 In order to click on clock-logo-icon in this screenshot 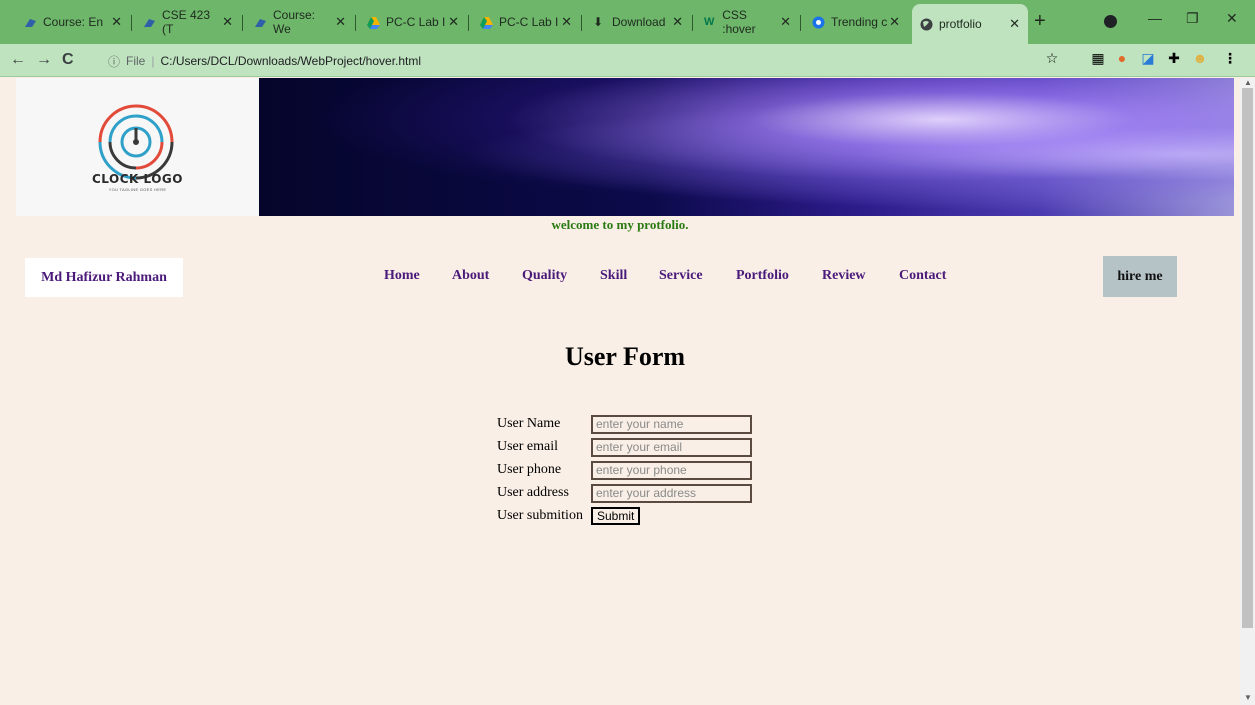, I will do `click(136, 142)`.